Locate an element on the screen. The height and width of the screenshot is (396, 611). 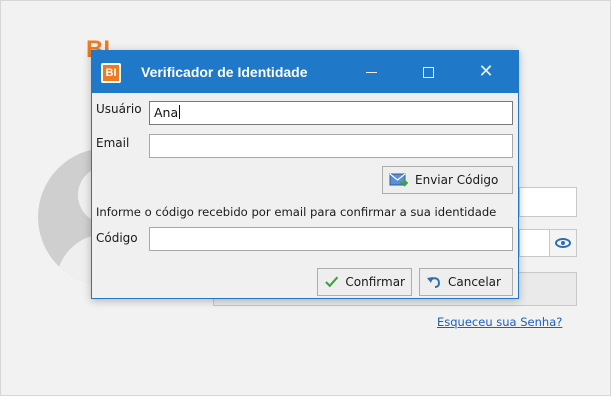
email-label: Email is located at coordinates (113, 143).